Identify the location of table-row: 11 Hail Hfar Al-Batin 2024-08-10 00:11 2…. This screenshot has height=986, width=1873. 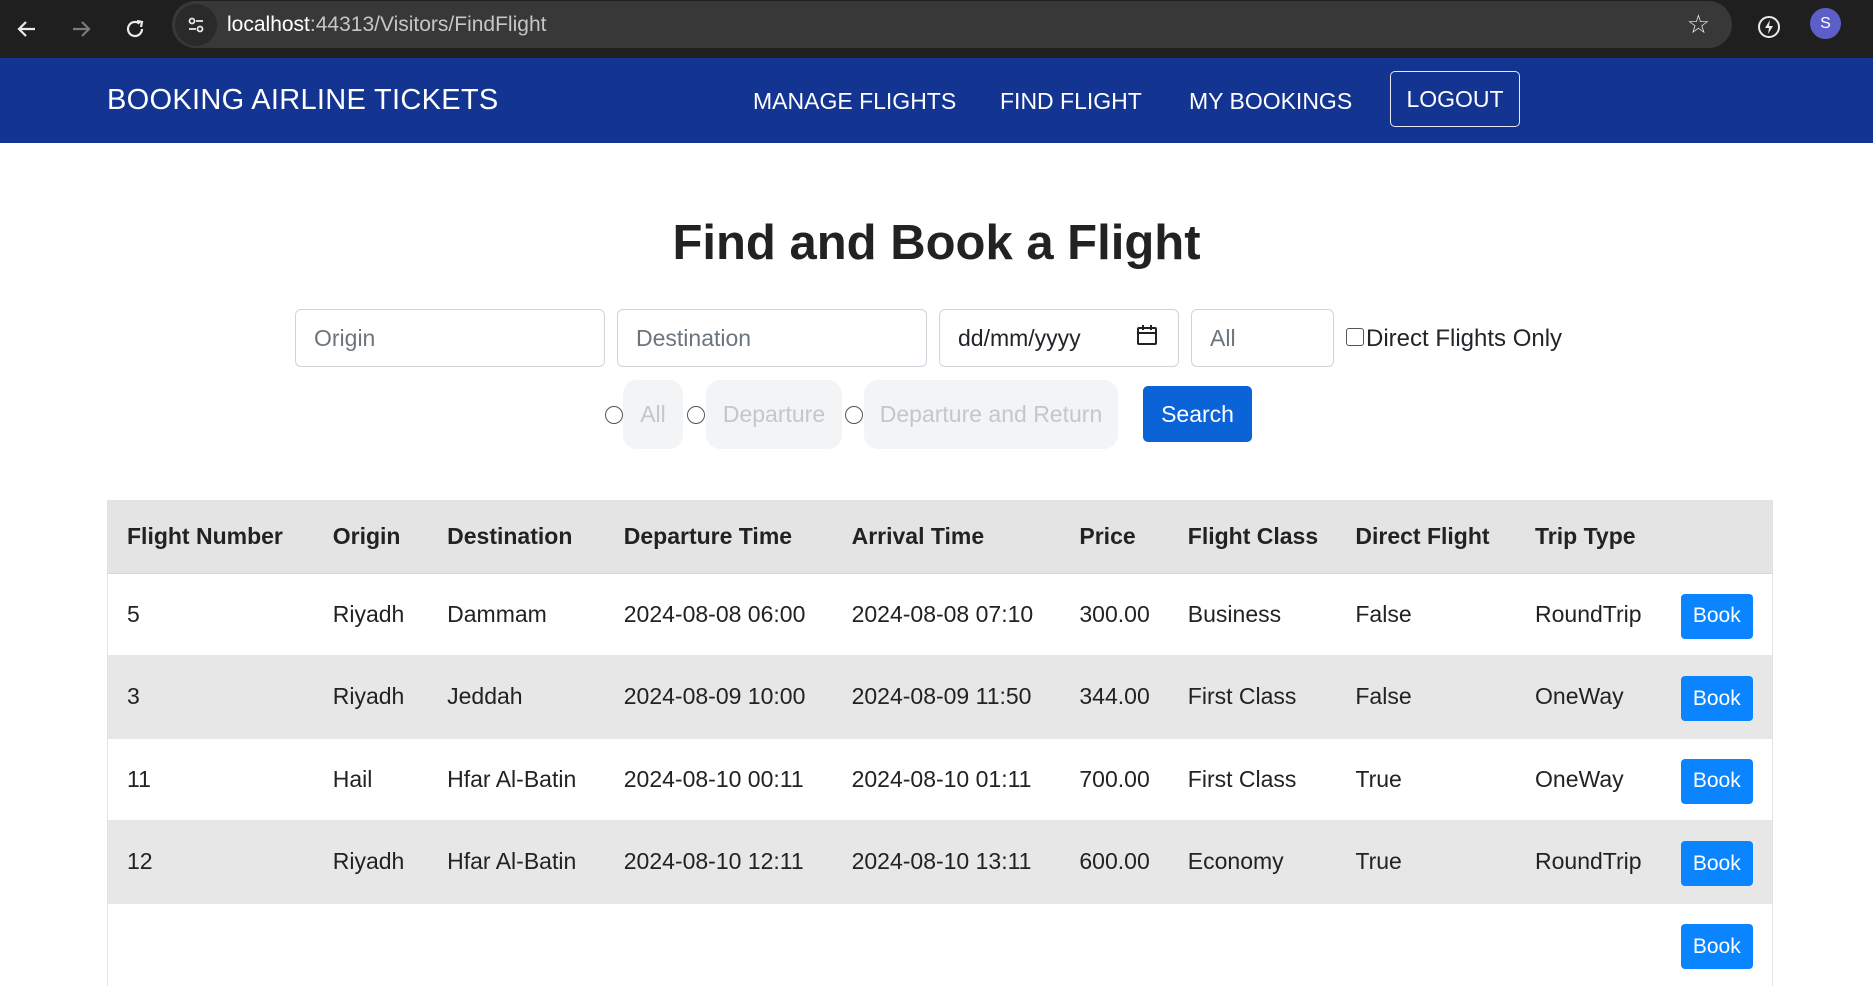
(940, 779).